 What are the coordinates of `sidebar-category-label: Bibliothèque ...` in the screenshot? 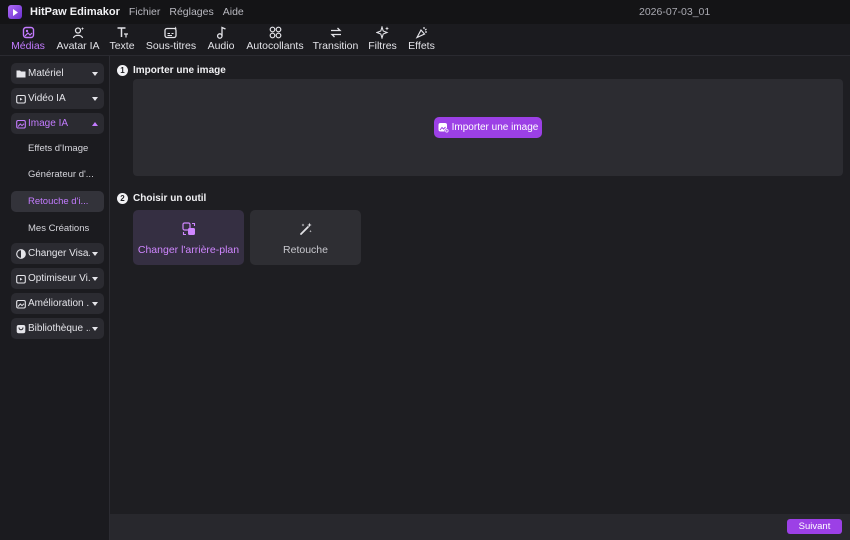 It's located at (59, 328).